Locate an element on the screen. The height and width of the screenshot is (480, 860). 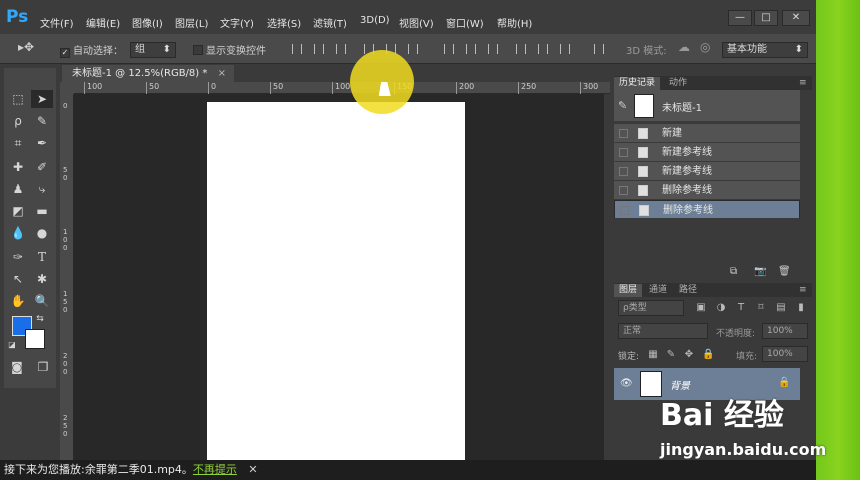
healing-brush-icon: ✚ is located at coordinates (18, 167).